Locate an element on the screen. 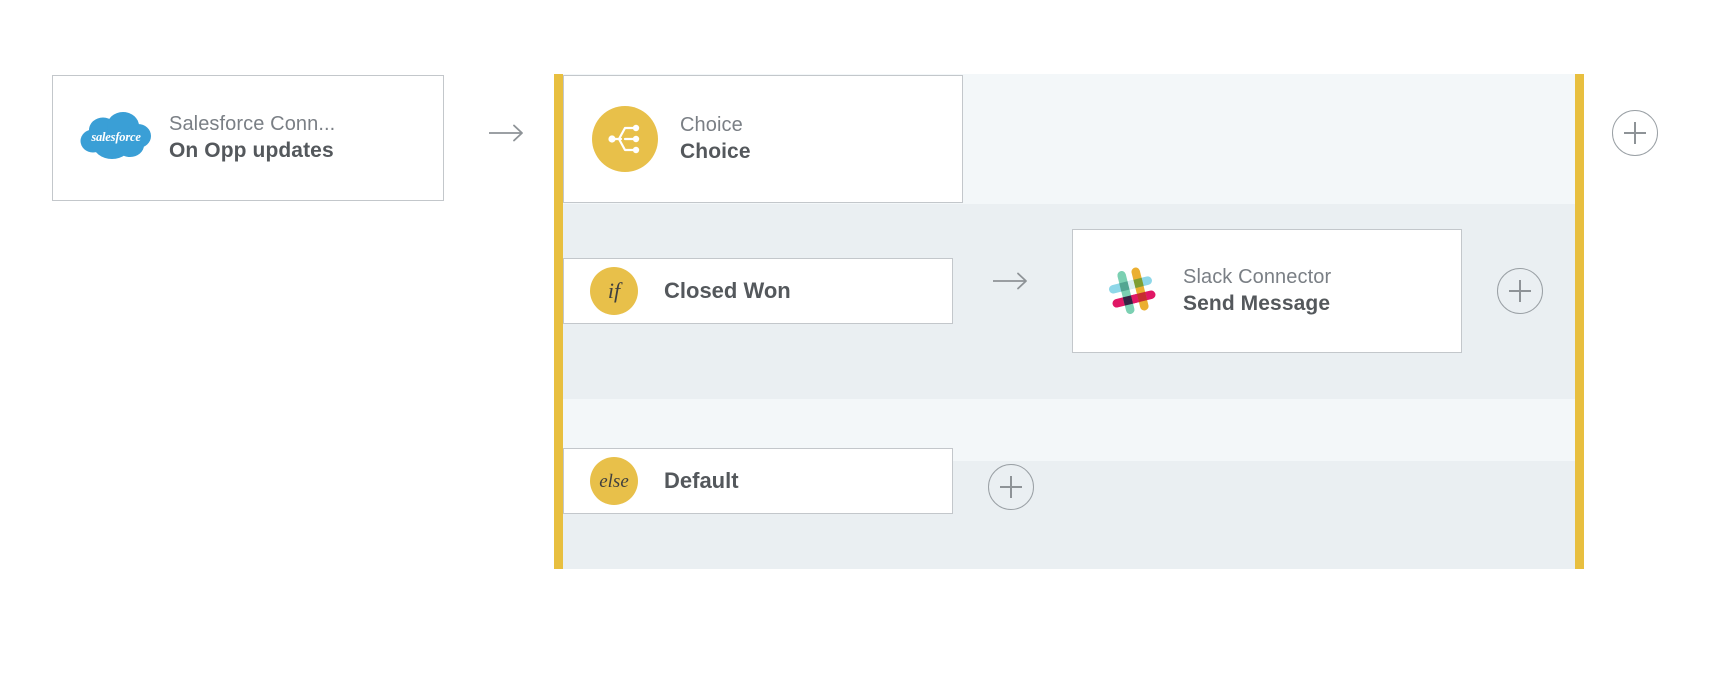 The image size is (1712, 684). choice-operation-label: Choice is located at coordinates (715, 152).